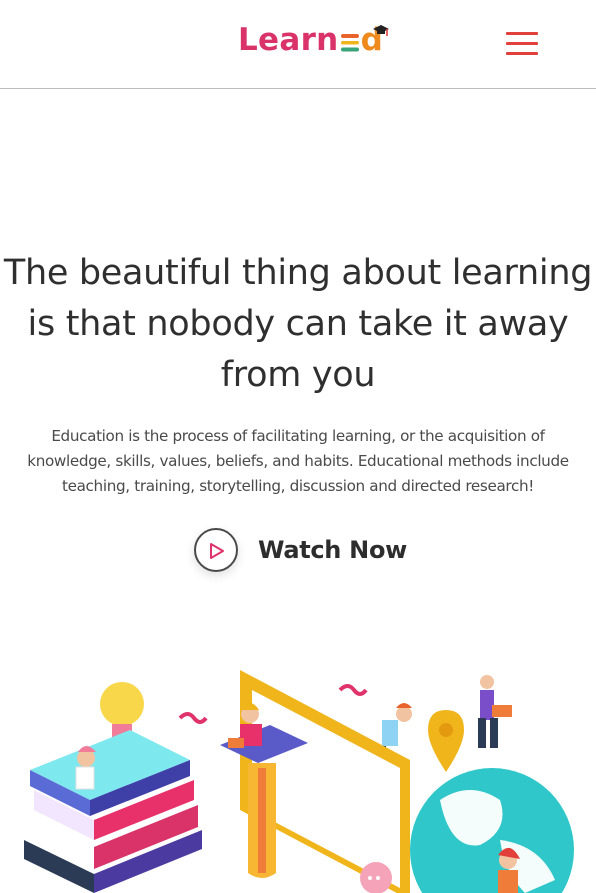  I want to click on headline-line-3: from you, so click(298, 375).